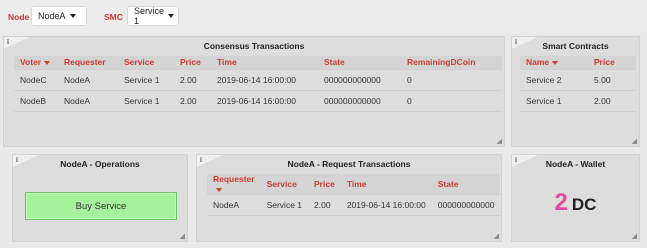 Image resolution: width=647 pixels, height=248 pixels. Describe the element at coordinates (349, 164) in the screenshot. I see `panel-title: NodeA - Request Transactions` at that location.